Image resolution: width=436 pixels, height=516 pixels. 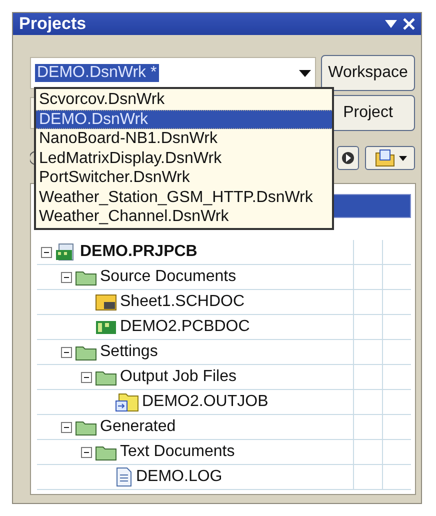 What do you see at coordinates (182, 302) in the screenshot?
I see `tree-item-label: Sheet1.SCHDOC` at bounding box center [182, 302].